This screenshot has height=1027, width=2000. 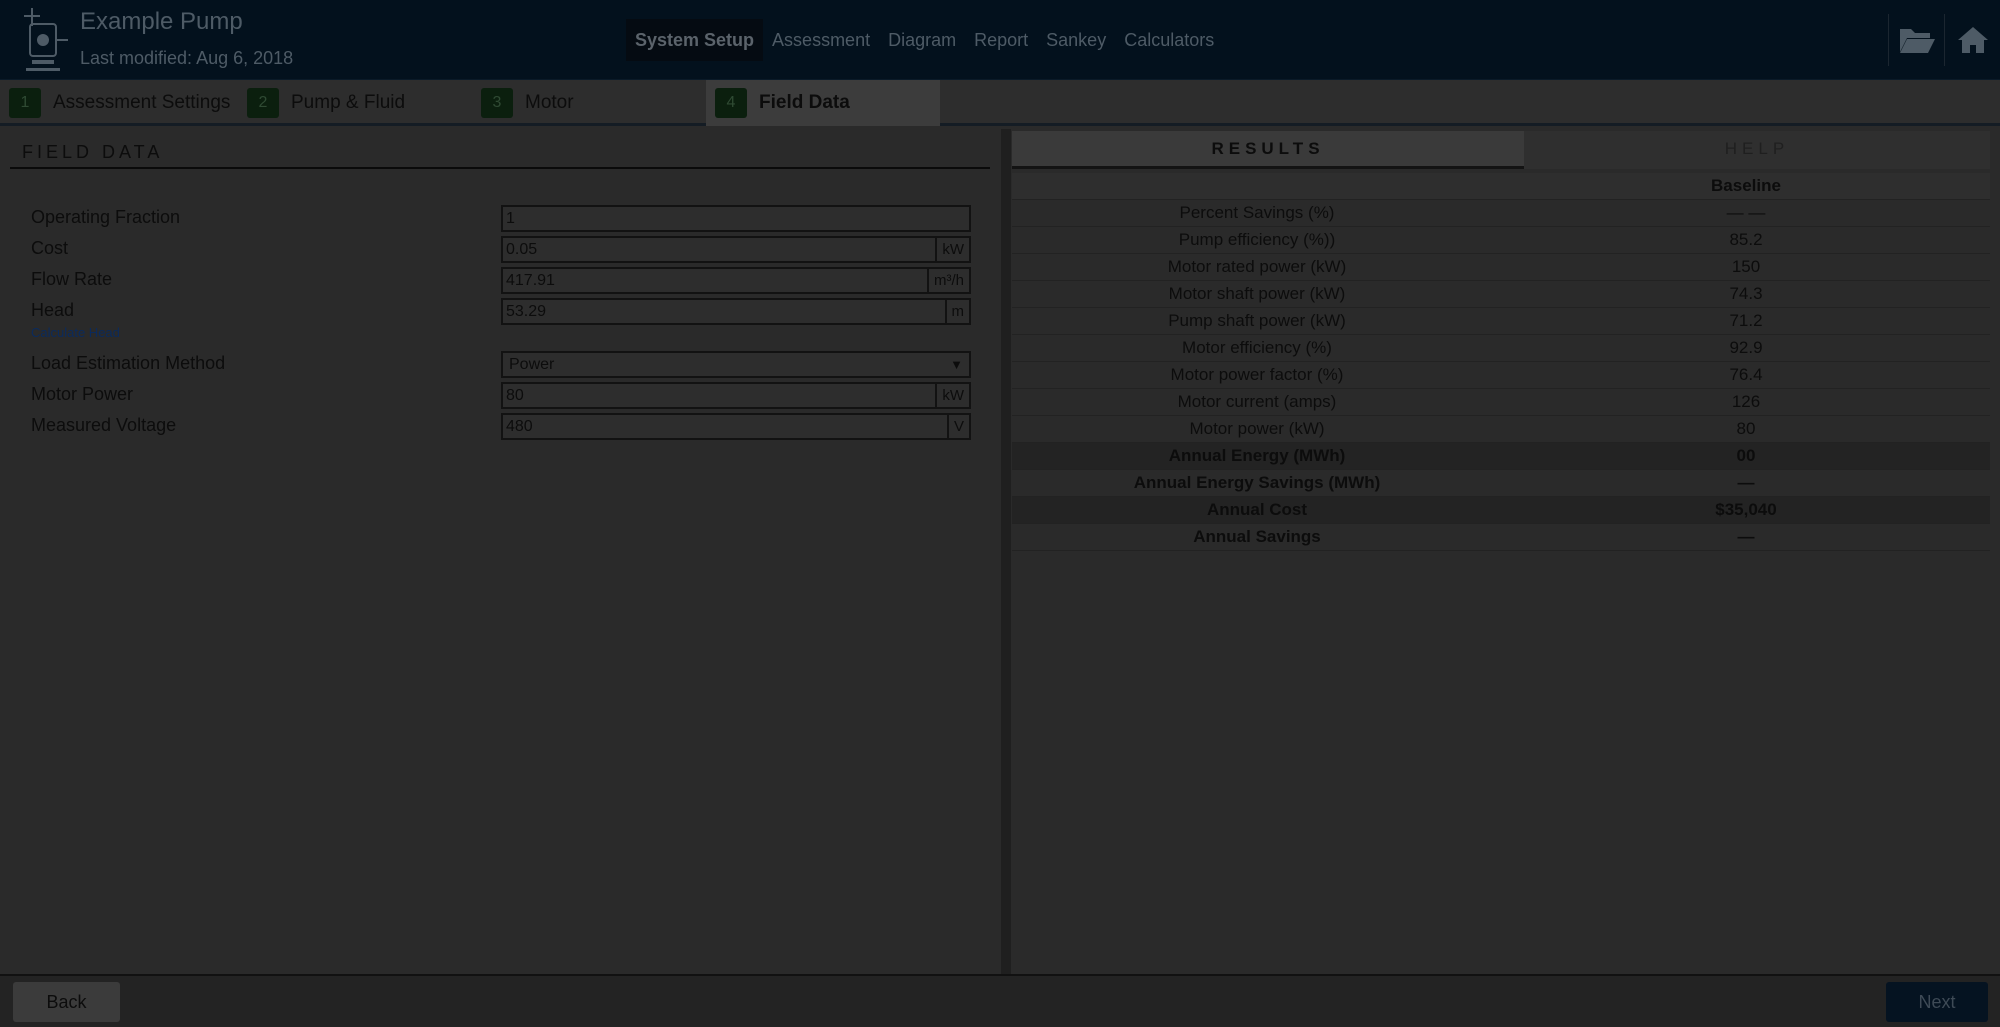 I want to click on field-cost: Cost 0.05 kW, so click(x=501, y=250).